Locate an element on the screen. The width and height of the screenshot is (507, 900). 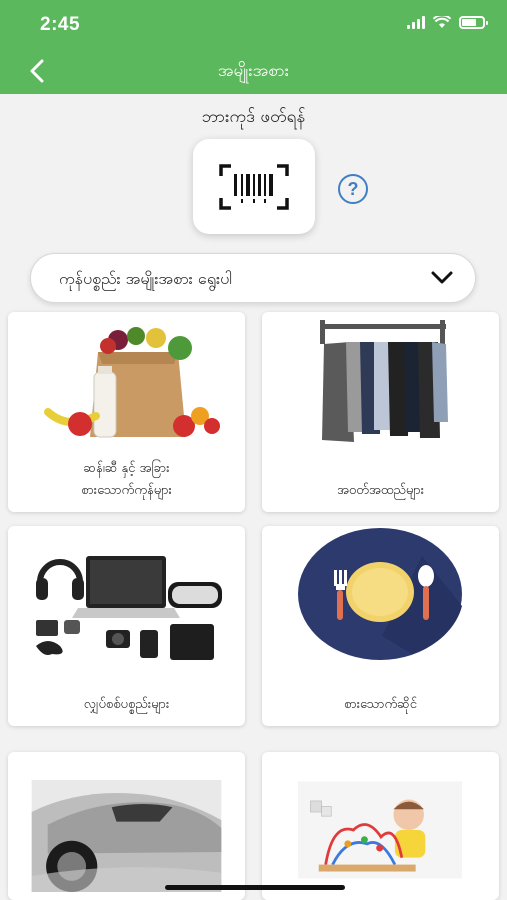
status-time: 2:45 is located at coordinates (60, 24).